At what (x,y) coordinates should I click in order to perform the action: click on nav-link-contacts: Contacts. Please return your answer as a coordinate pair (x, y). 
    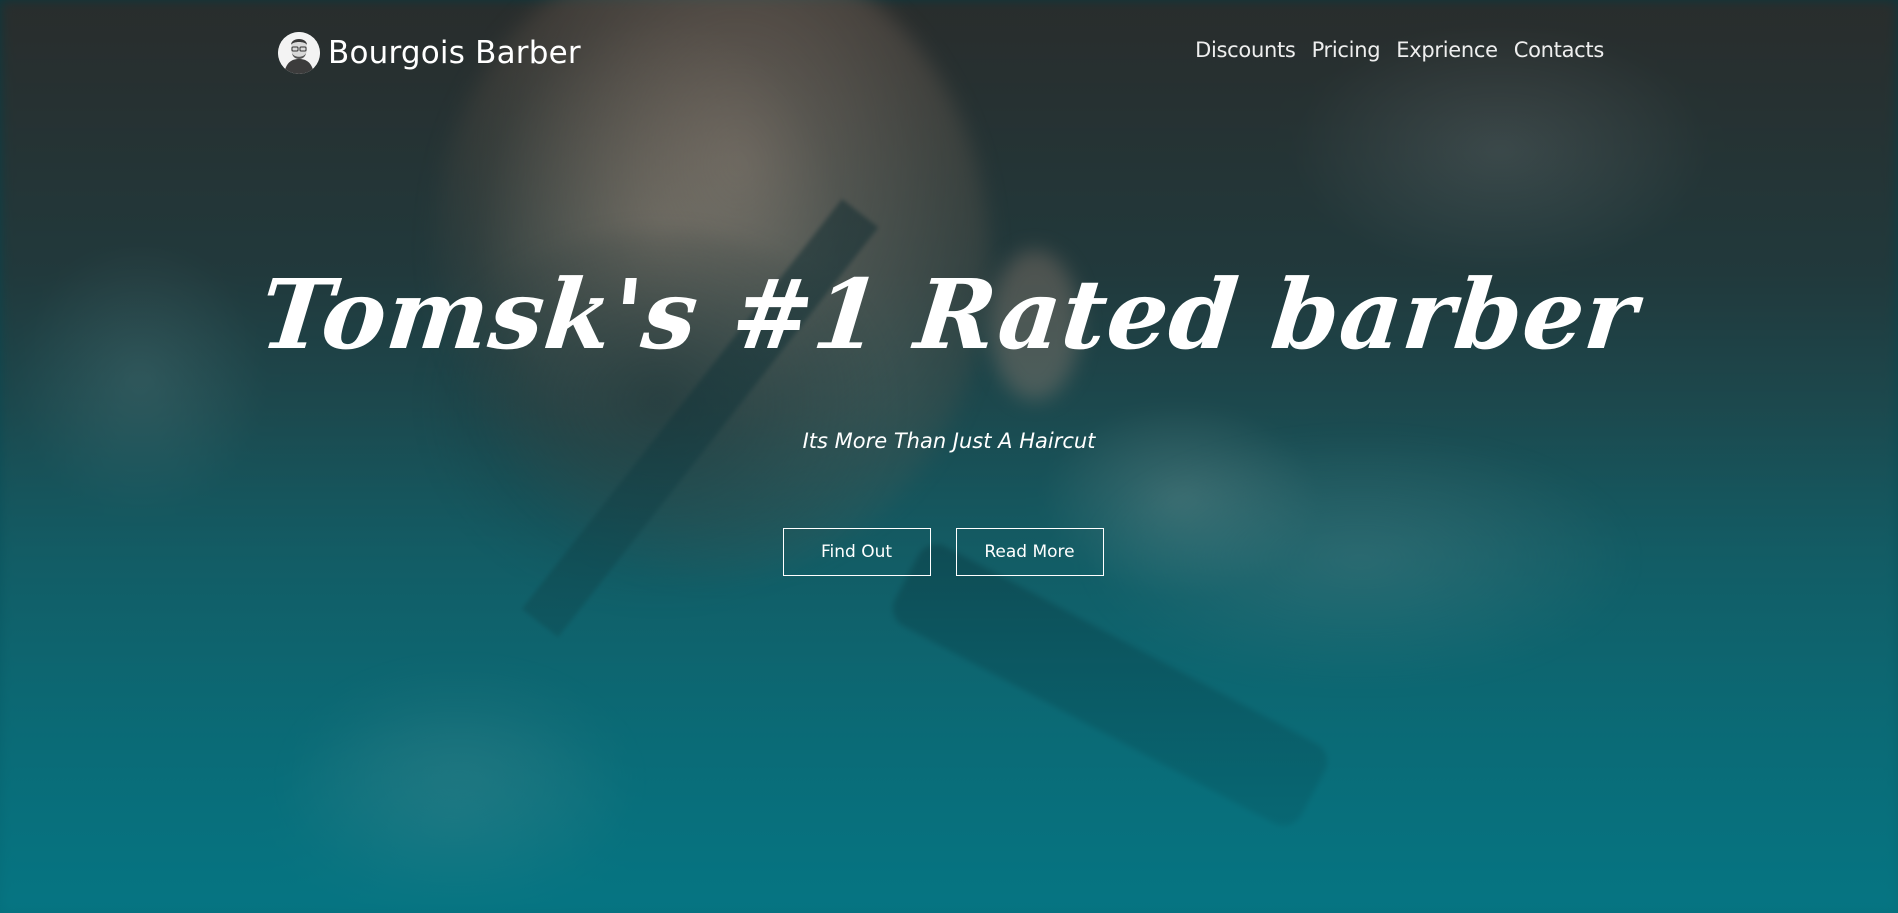
    Looking at the image, I should click on (1559, 50).